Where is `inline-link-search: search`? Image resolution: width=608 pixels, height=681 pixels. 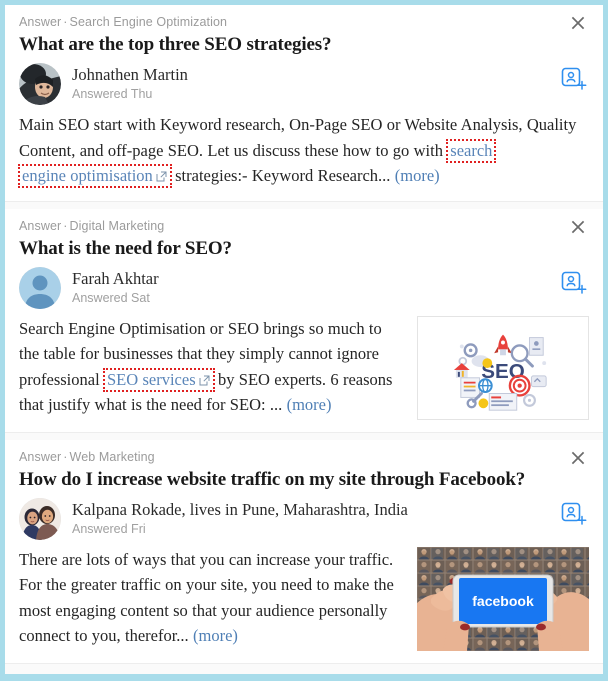
inline-link-search: search is located at coordinates (471, 150).